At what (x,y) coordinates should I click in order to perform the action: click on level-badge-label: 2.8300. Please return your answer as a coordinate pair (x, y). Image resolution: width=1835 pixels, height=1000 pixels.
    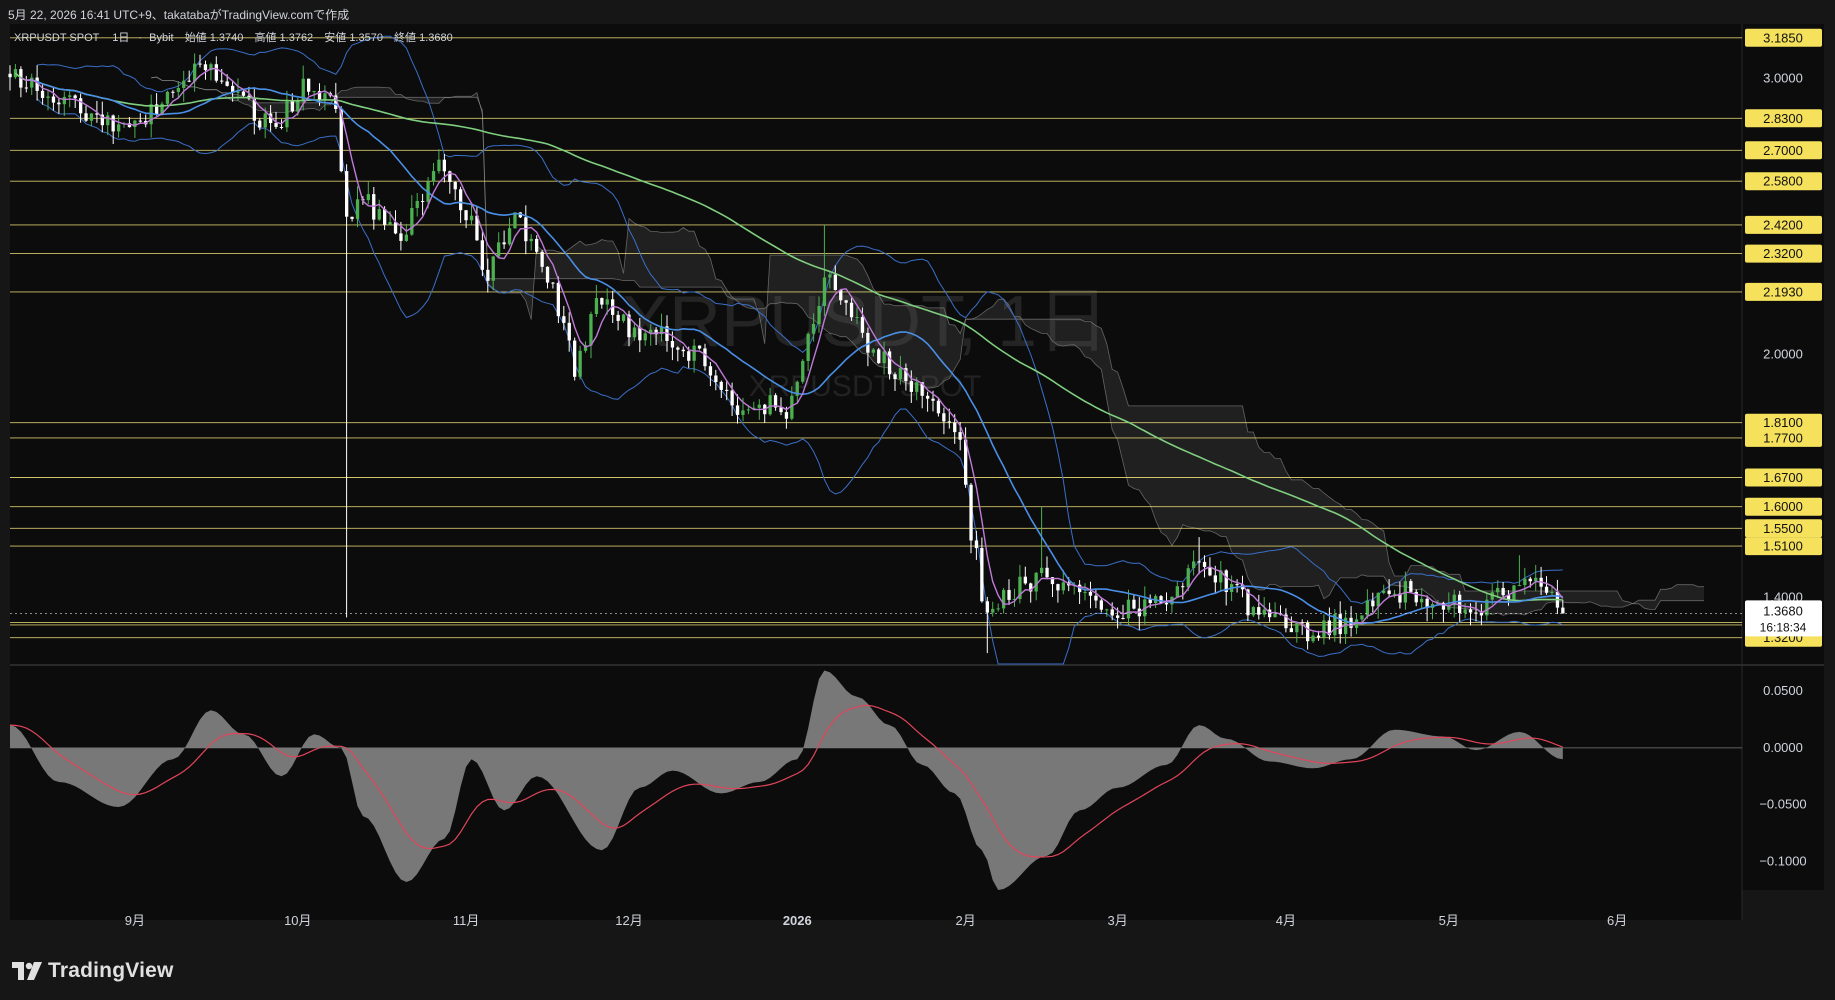
    Looking at the image, I should click on (1783, 118).